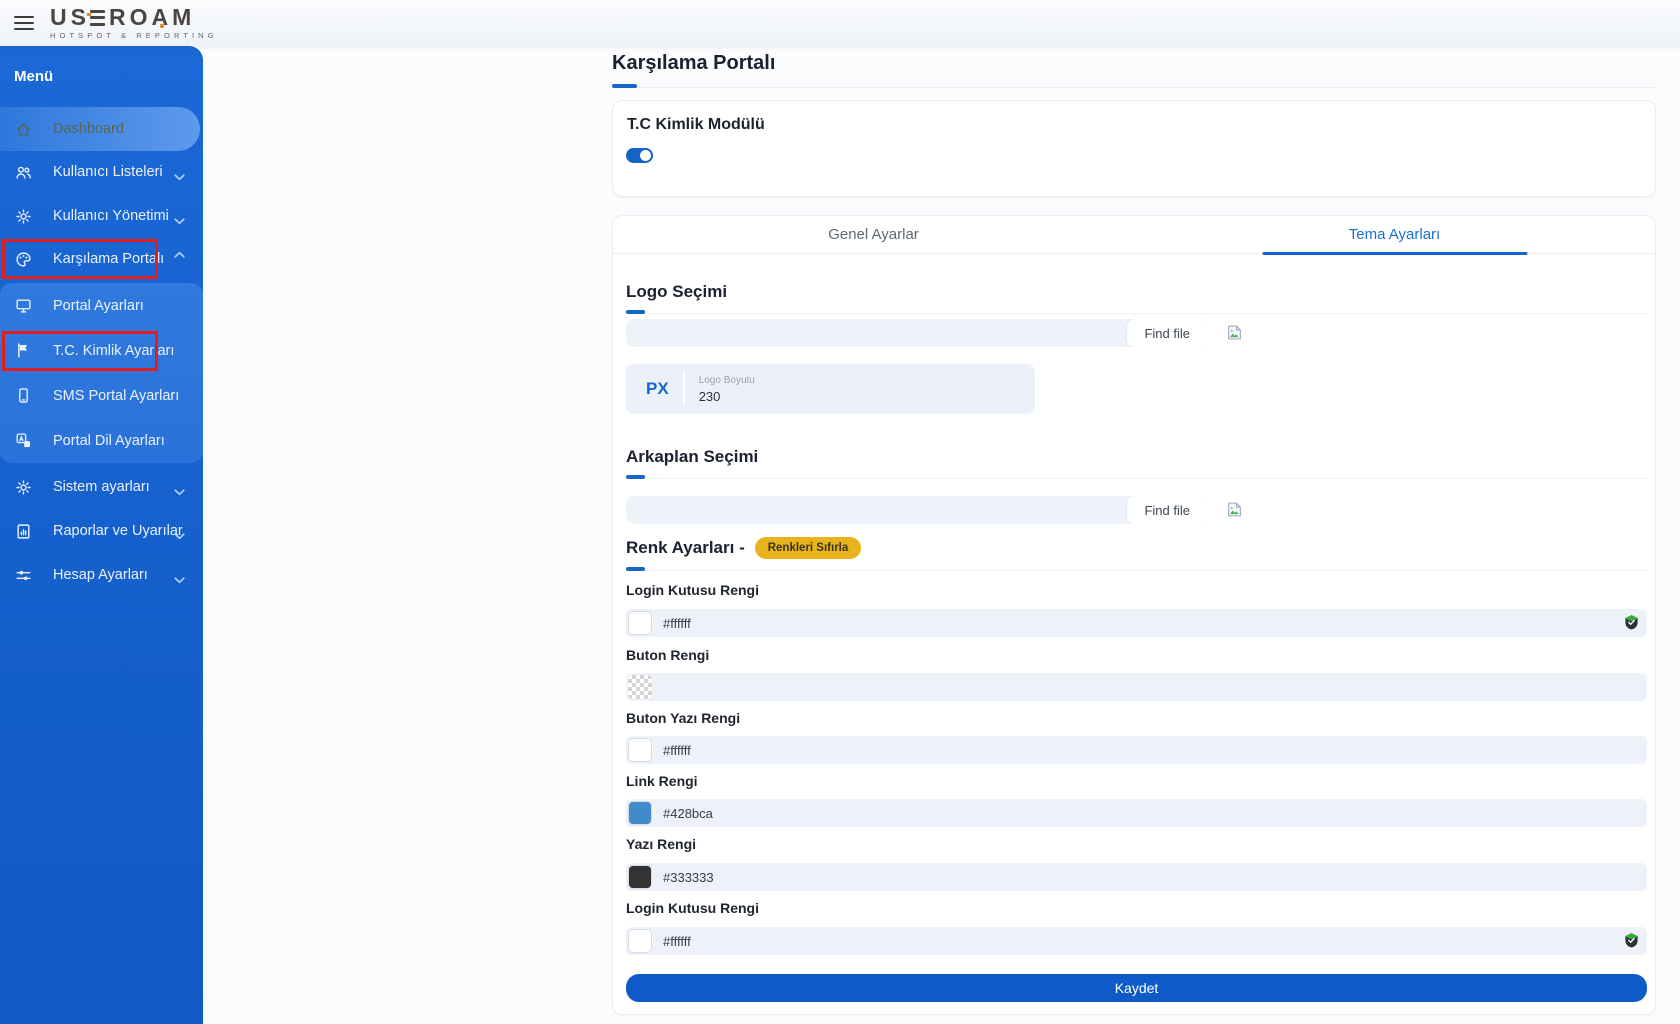 The height and width of the screenshot is (1024, 1680). I want to click on palette-icon, so click(23, 259).